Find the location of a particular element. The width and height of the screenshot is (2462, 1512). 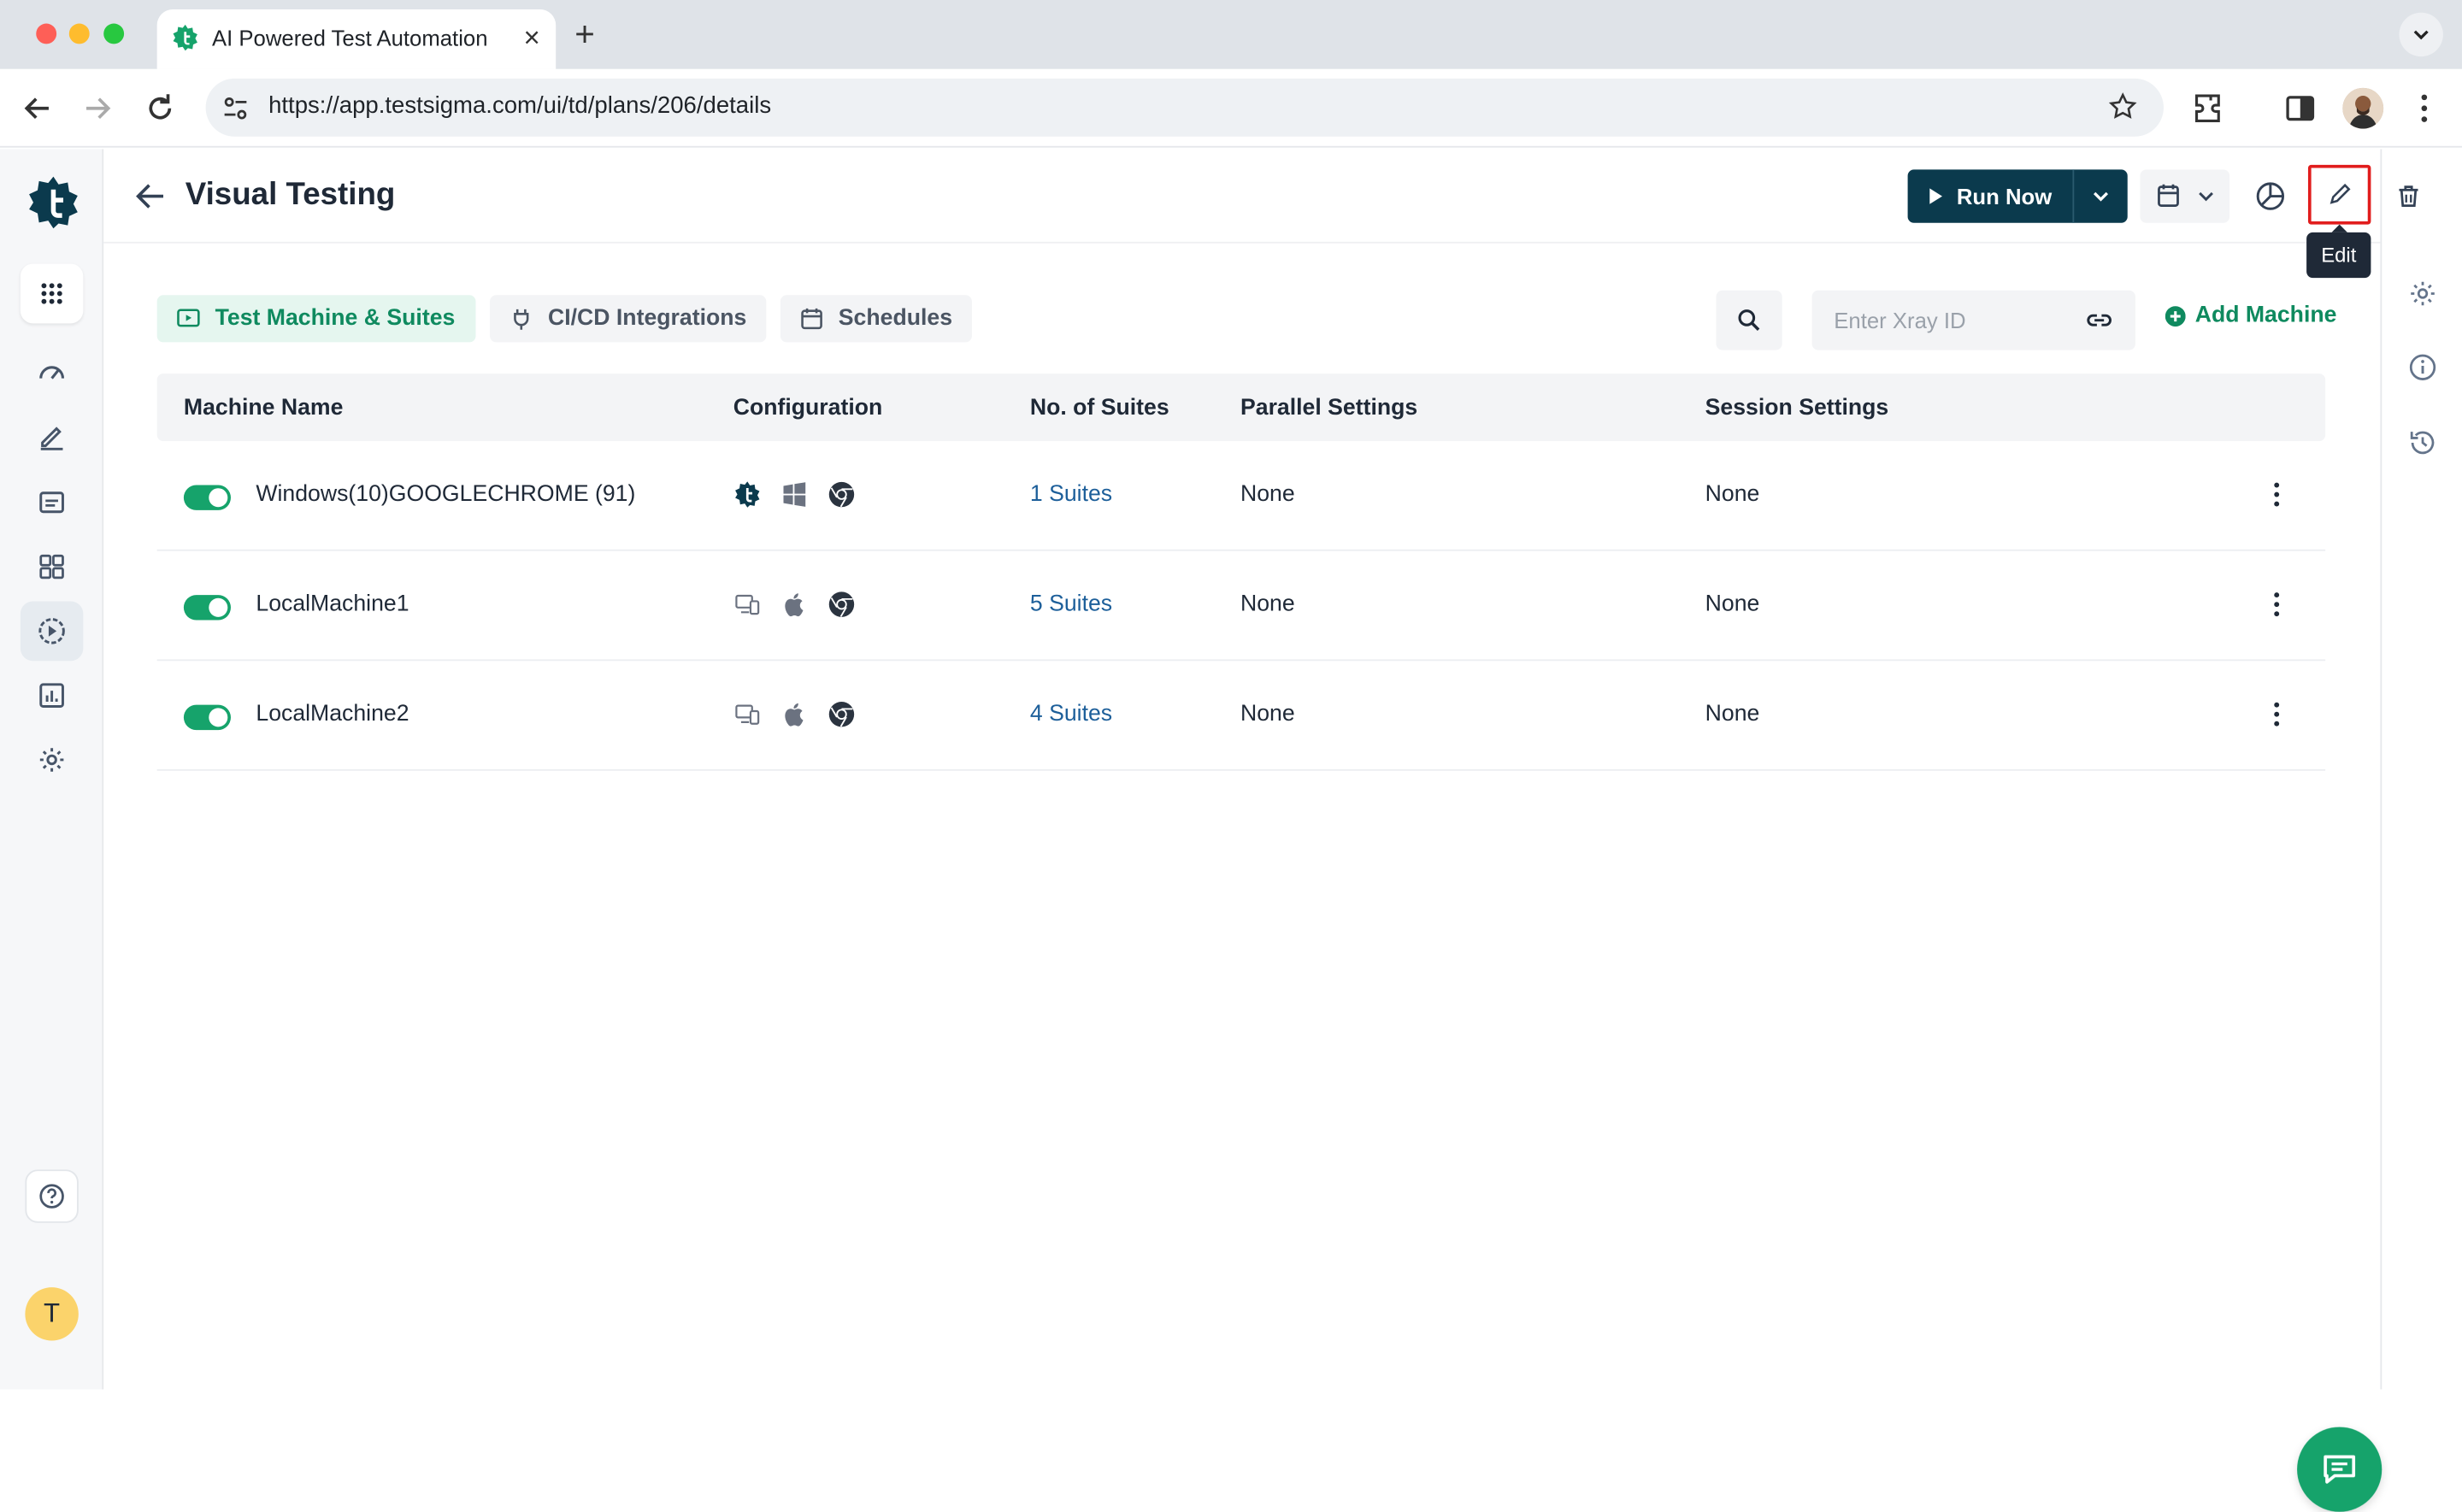

add-machine-button: Add Machine is located at coordinates (2251, 315).